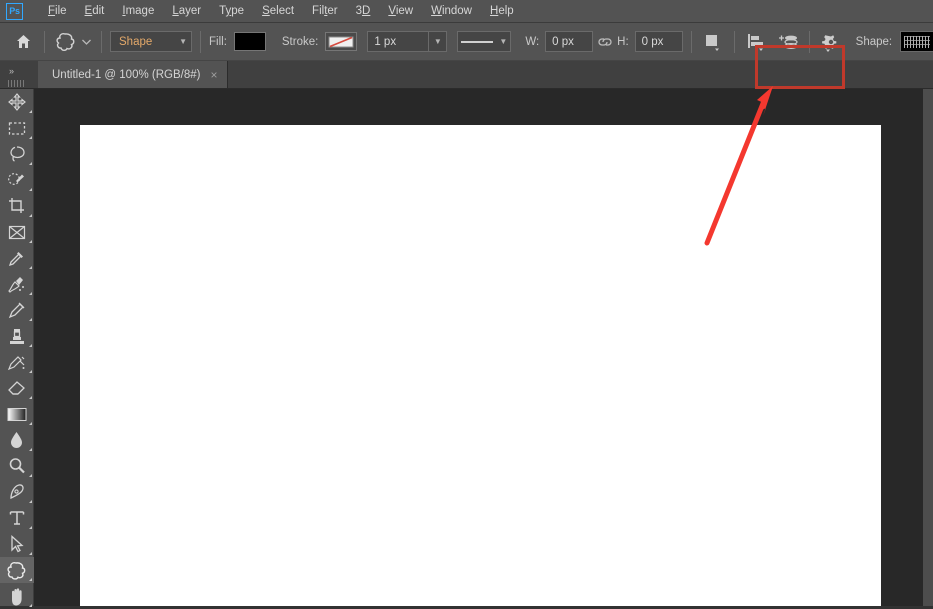  I want to click on stroke-style-select: ▼, so click(484, 41).